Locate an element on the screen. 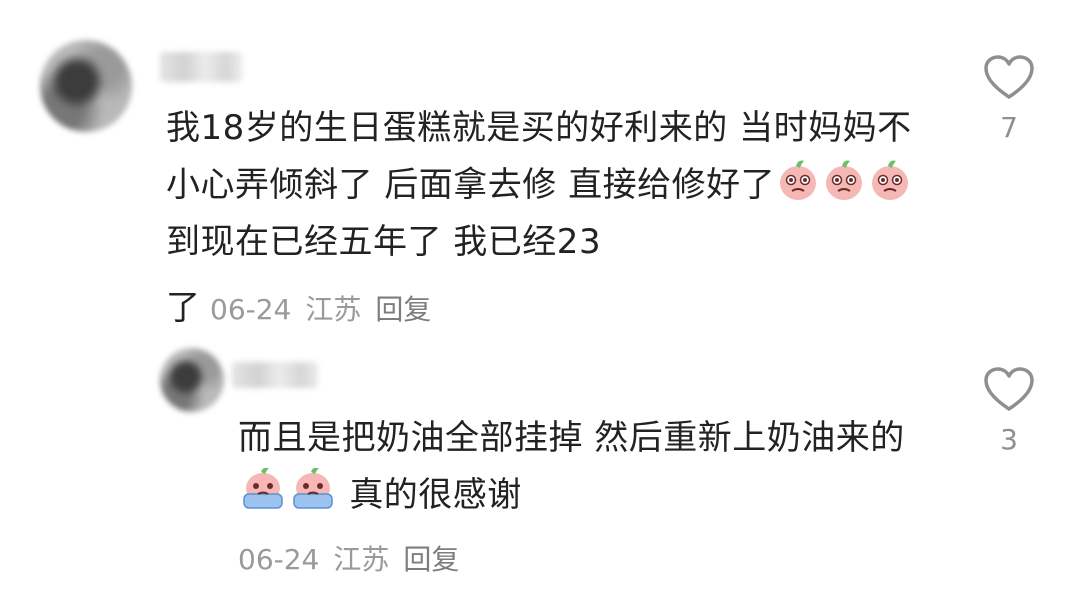 Image resolution: width=1080 pixels, height=598 pixels. comment-meta: 了 06-24 江苏 回复 is located at coordinates (305, 304).